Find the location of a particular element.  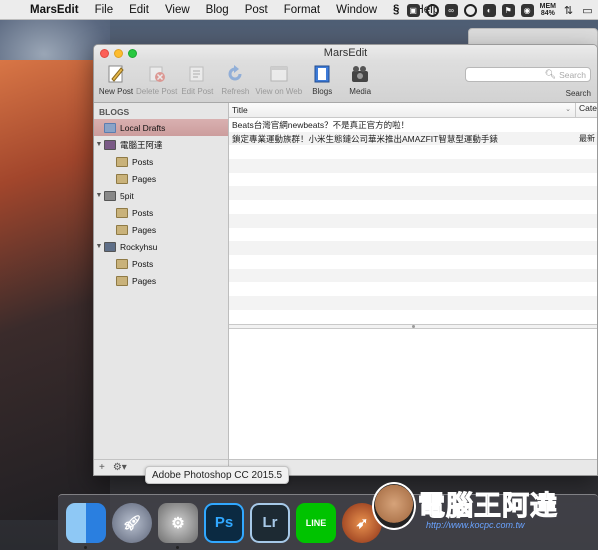

memory-label: MEM is located at coordinates (547, 6).